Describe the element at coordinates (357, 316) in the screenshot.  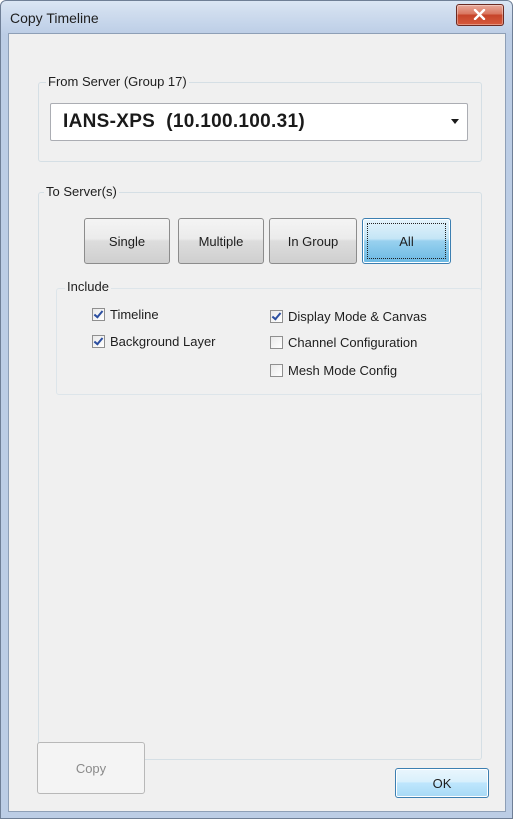
I see `display-mode-canvas-label: Display Mode & Canvas` at that location.